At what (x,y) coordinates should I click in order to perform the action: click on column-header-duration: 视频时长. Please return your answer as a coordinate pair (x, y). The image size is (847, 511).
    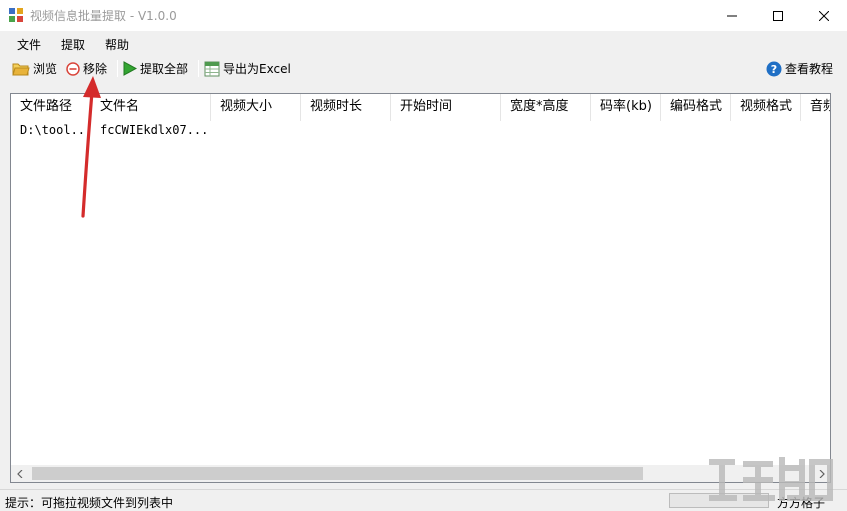
    Looking at the image, I should click on (346, 107).